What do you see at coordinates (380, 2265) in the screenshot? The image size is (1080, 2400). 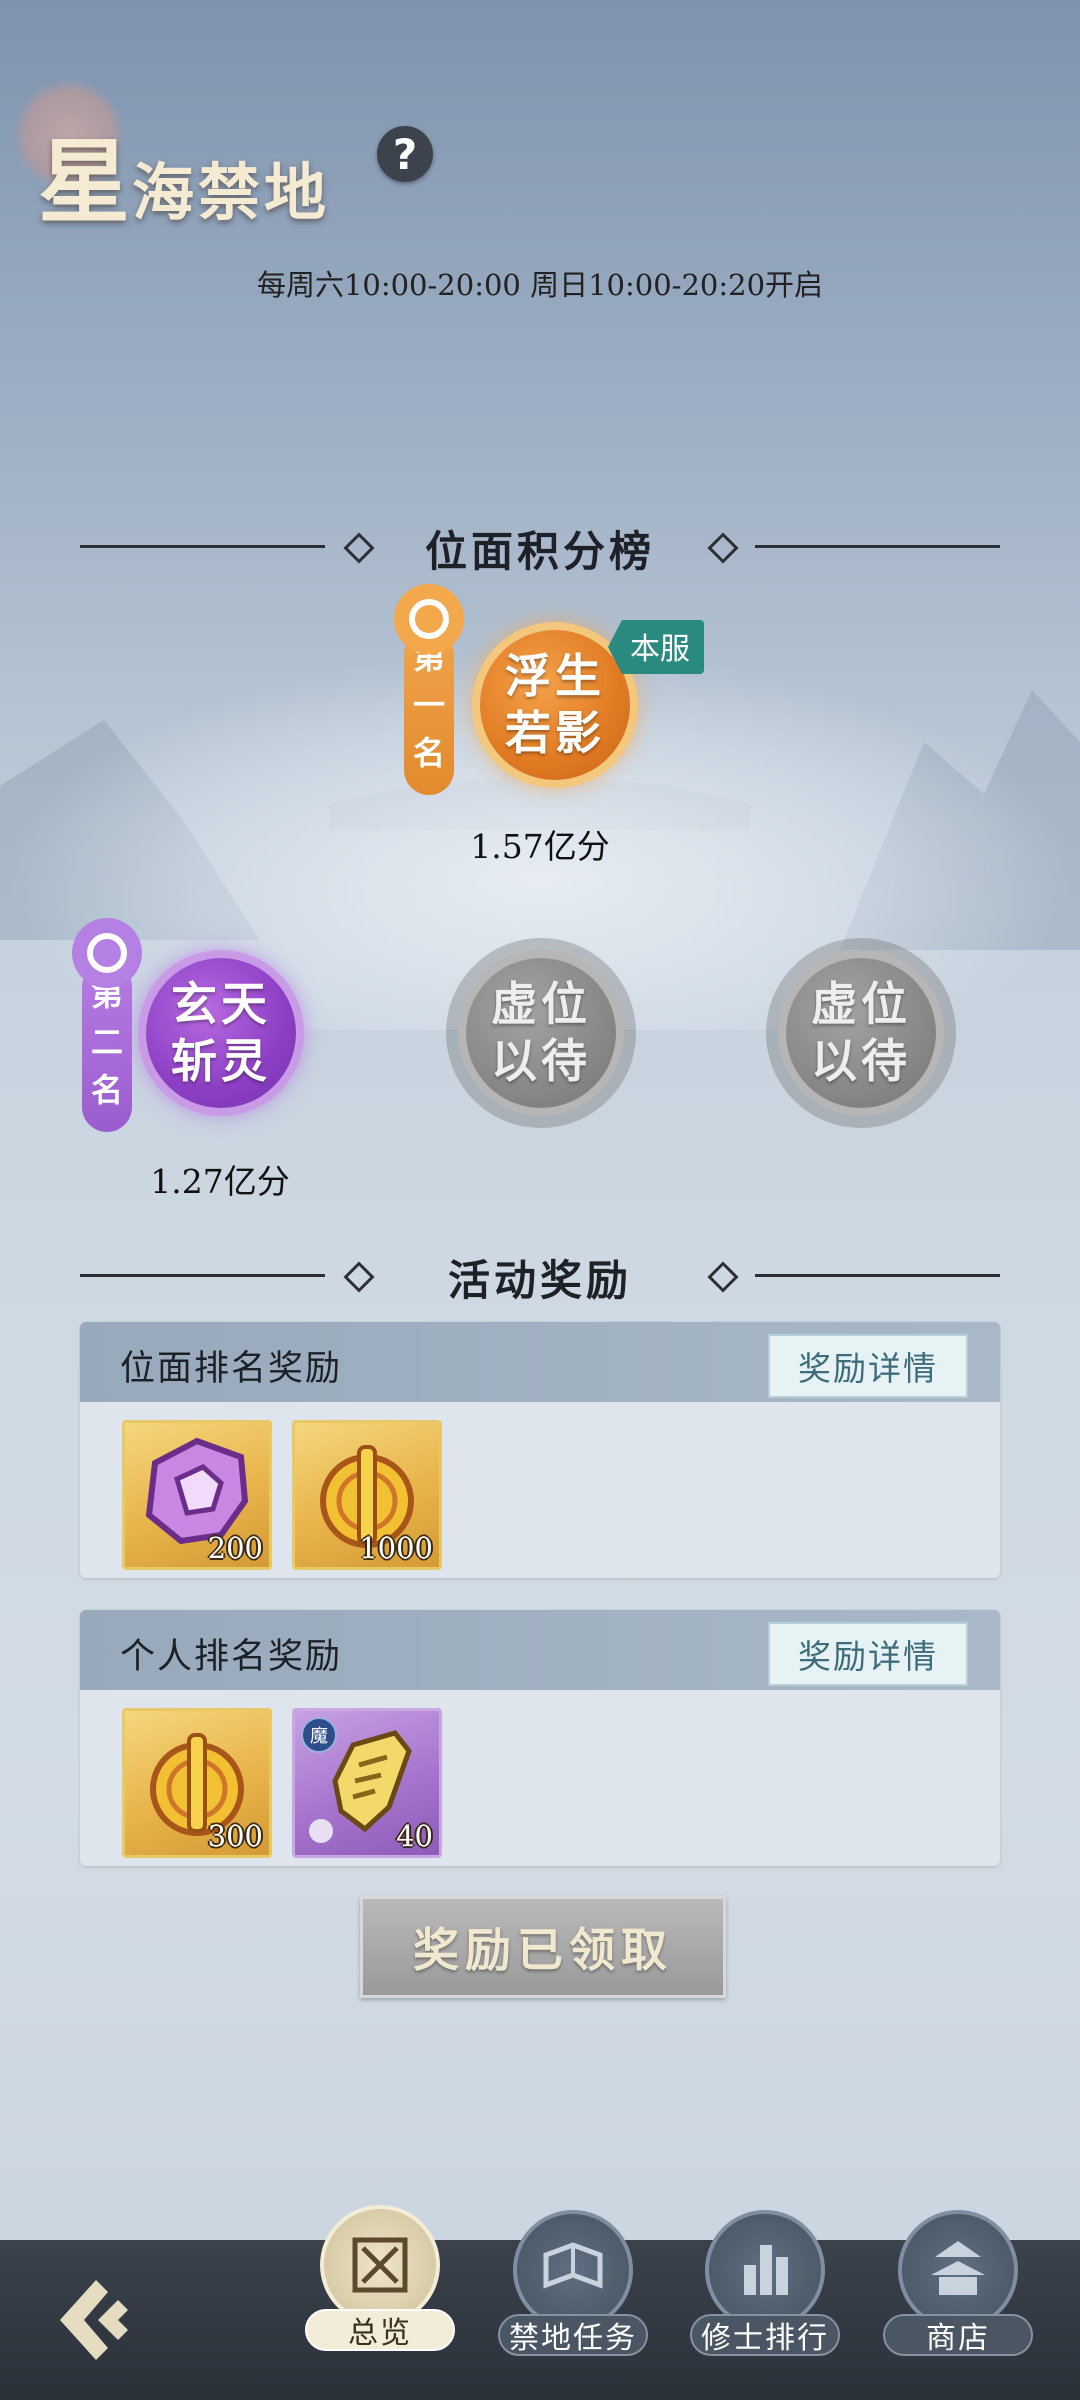 I see `scroll-swords-icon` at bounding box center [380, 2265].